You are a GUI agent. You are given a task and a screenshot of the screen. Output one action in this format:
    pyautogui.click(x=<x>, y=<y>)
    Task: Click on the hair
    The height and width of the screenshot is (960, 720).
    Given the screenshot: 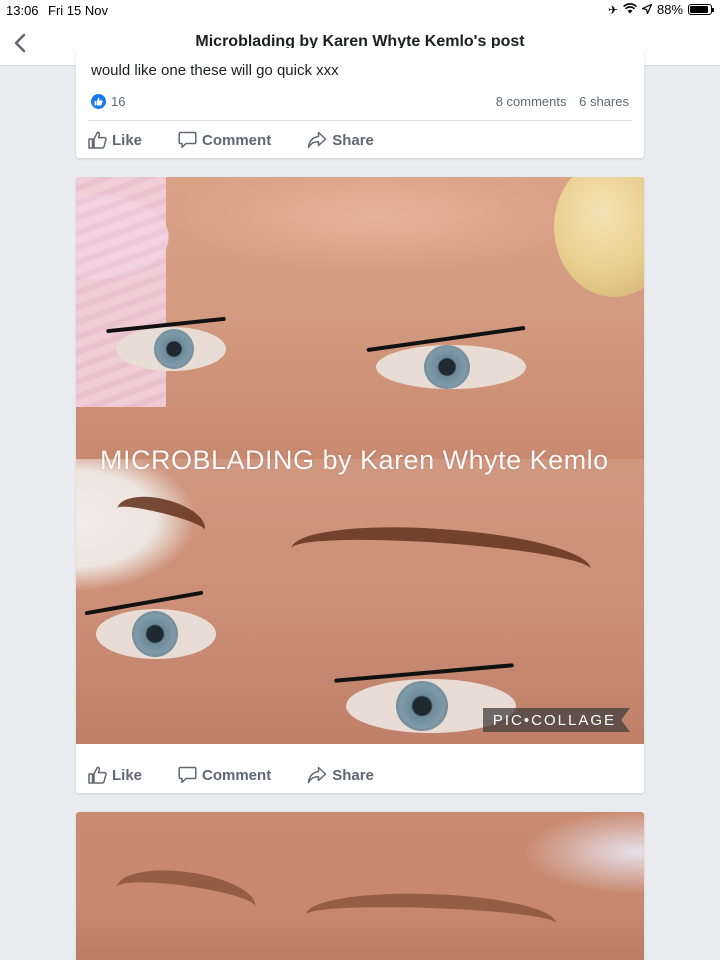 What is the action you would take?
    pyautogui.click(x=599, y=237)
    